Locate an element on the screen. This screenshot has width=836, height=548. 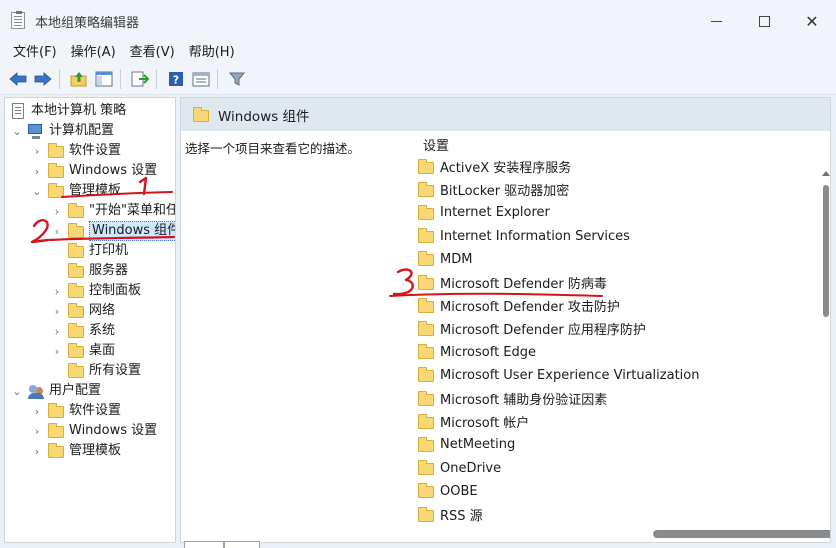
tree-item-all-settings: 所有设置 is located at coordinates (102, 371).